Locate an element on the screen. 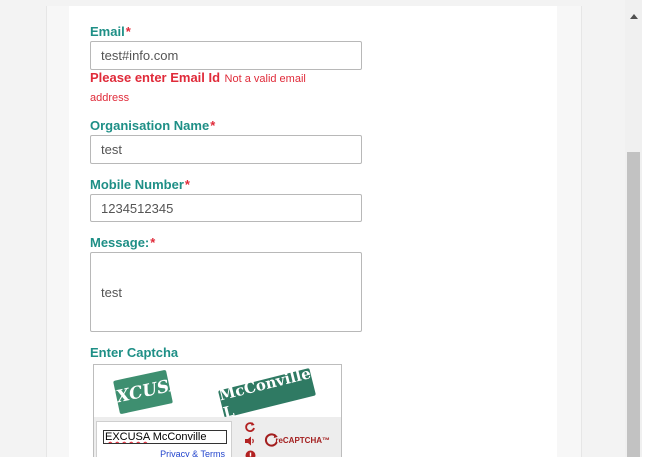 The height and width of the screenshot is (457, 653). captcha-word-1: EXCUSA is located at coordinates (143, 392).